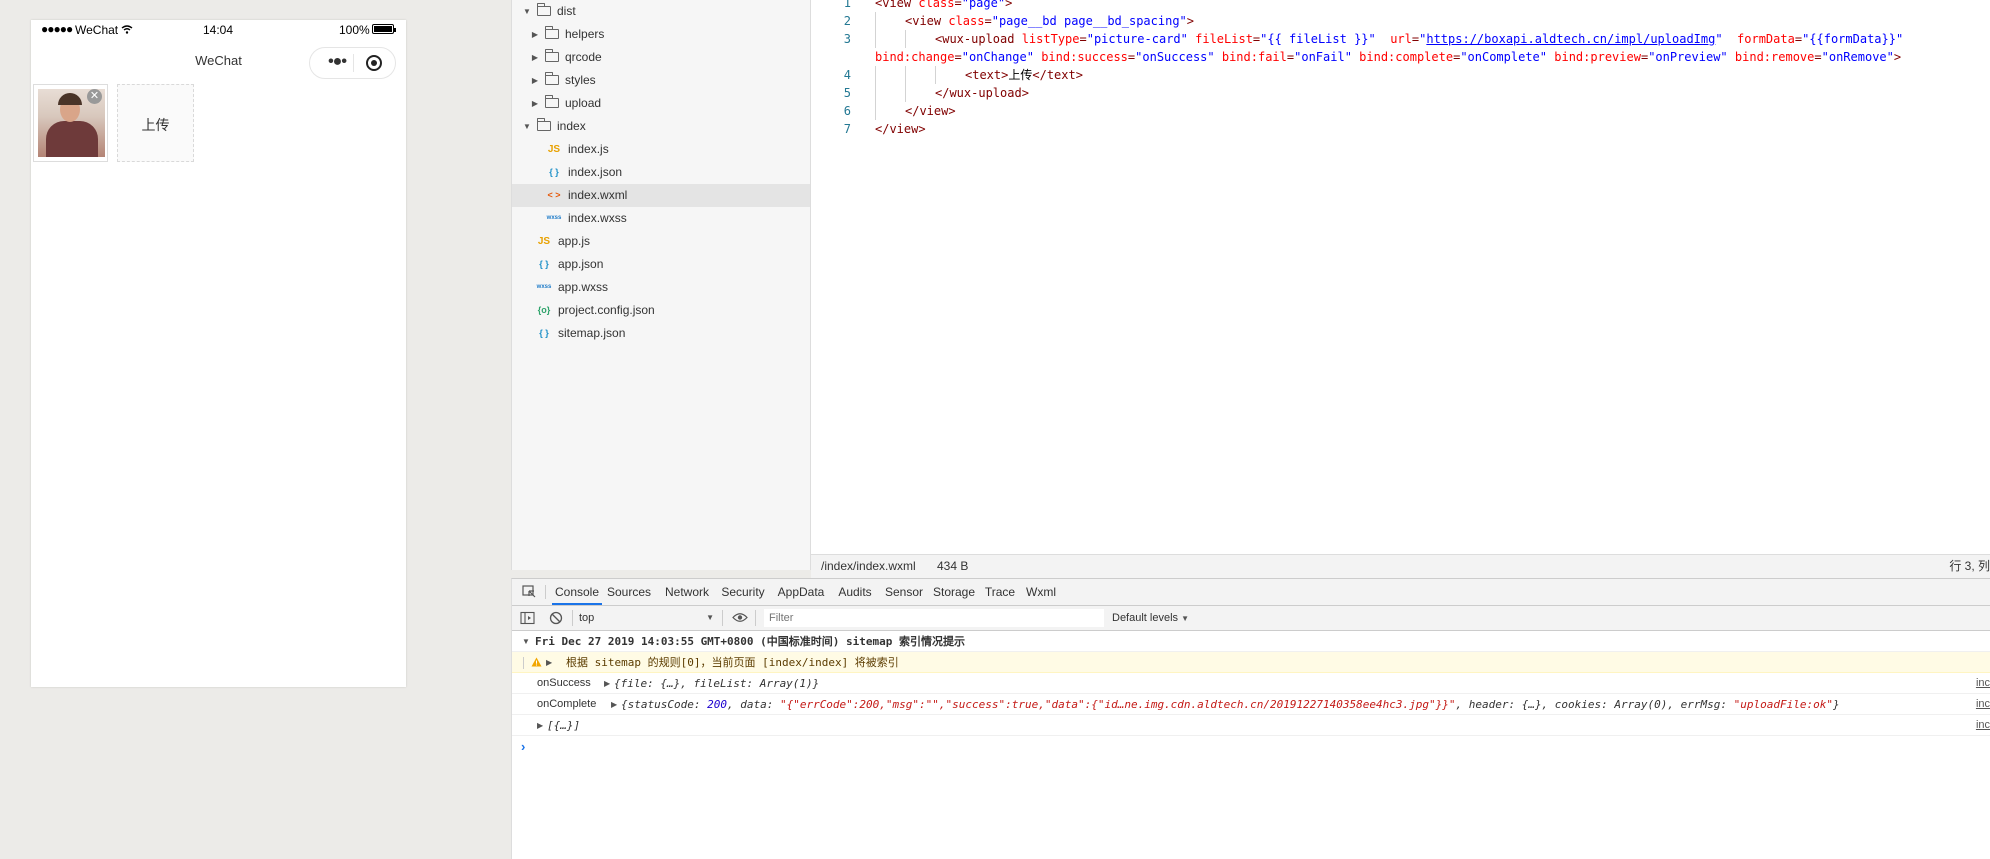 The width and height of the screenshot is (1990, 859). What do you see at coordinates (661, 126) in the screenshot?
I see `tree-item: ▼ index` at bounding box center [661, 126].